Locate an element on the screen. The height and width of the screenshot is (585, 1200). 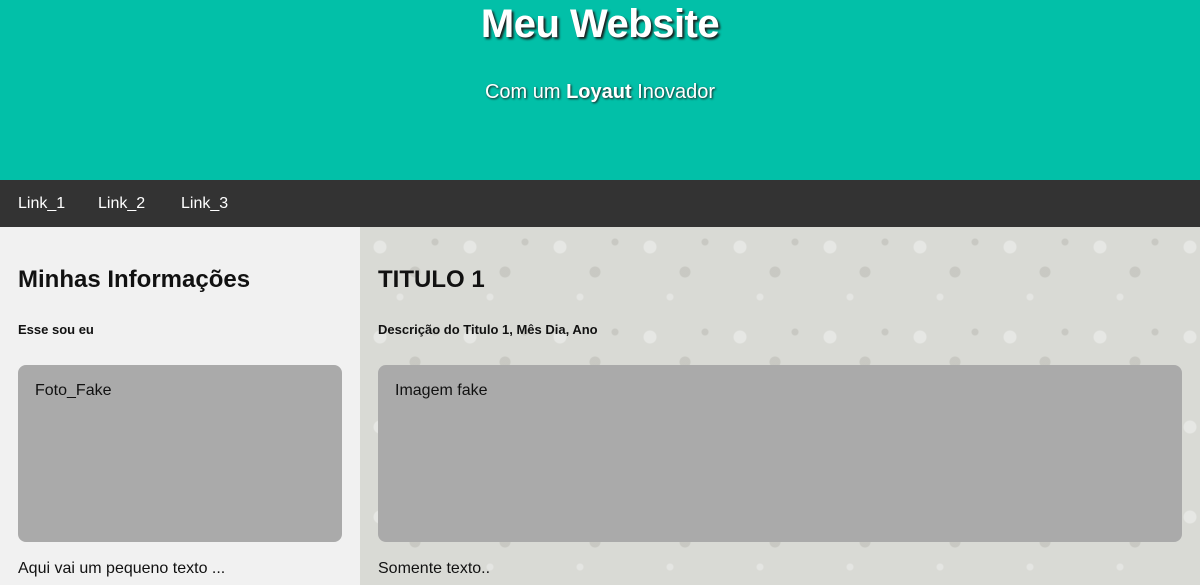
nav-link-2: Link_2 is located at coordinates (121, 203).